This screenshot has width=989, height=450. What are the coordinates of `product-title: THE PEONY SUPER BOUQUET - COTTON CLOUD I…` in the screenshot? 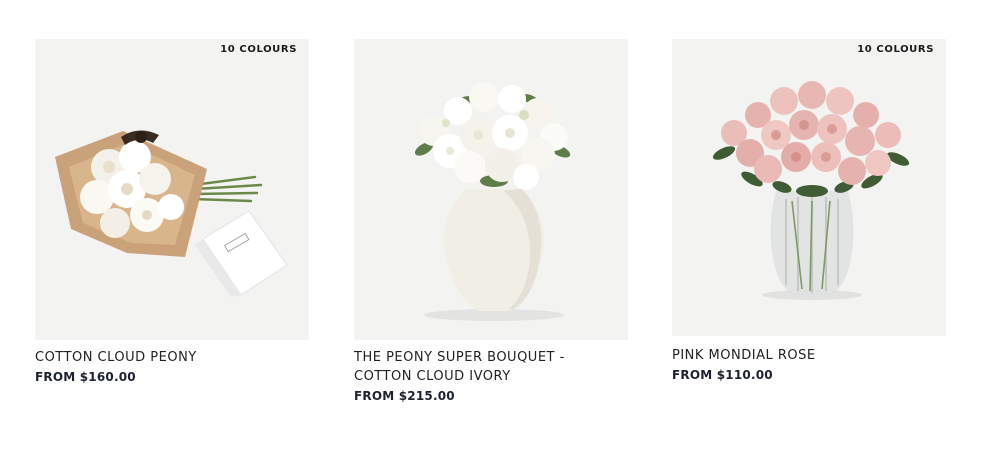 It's located at (484, 367).